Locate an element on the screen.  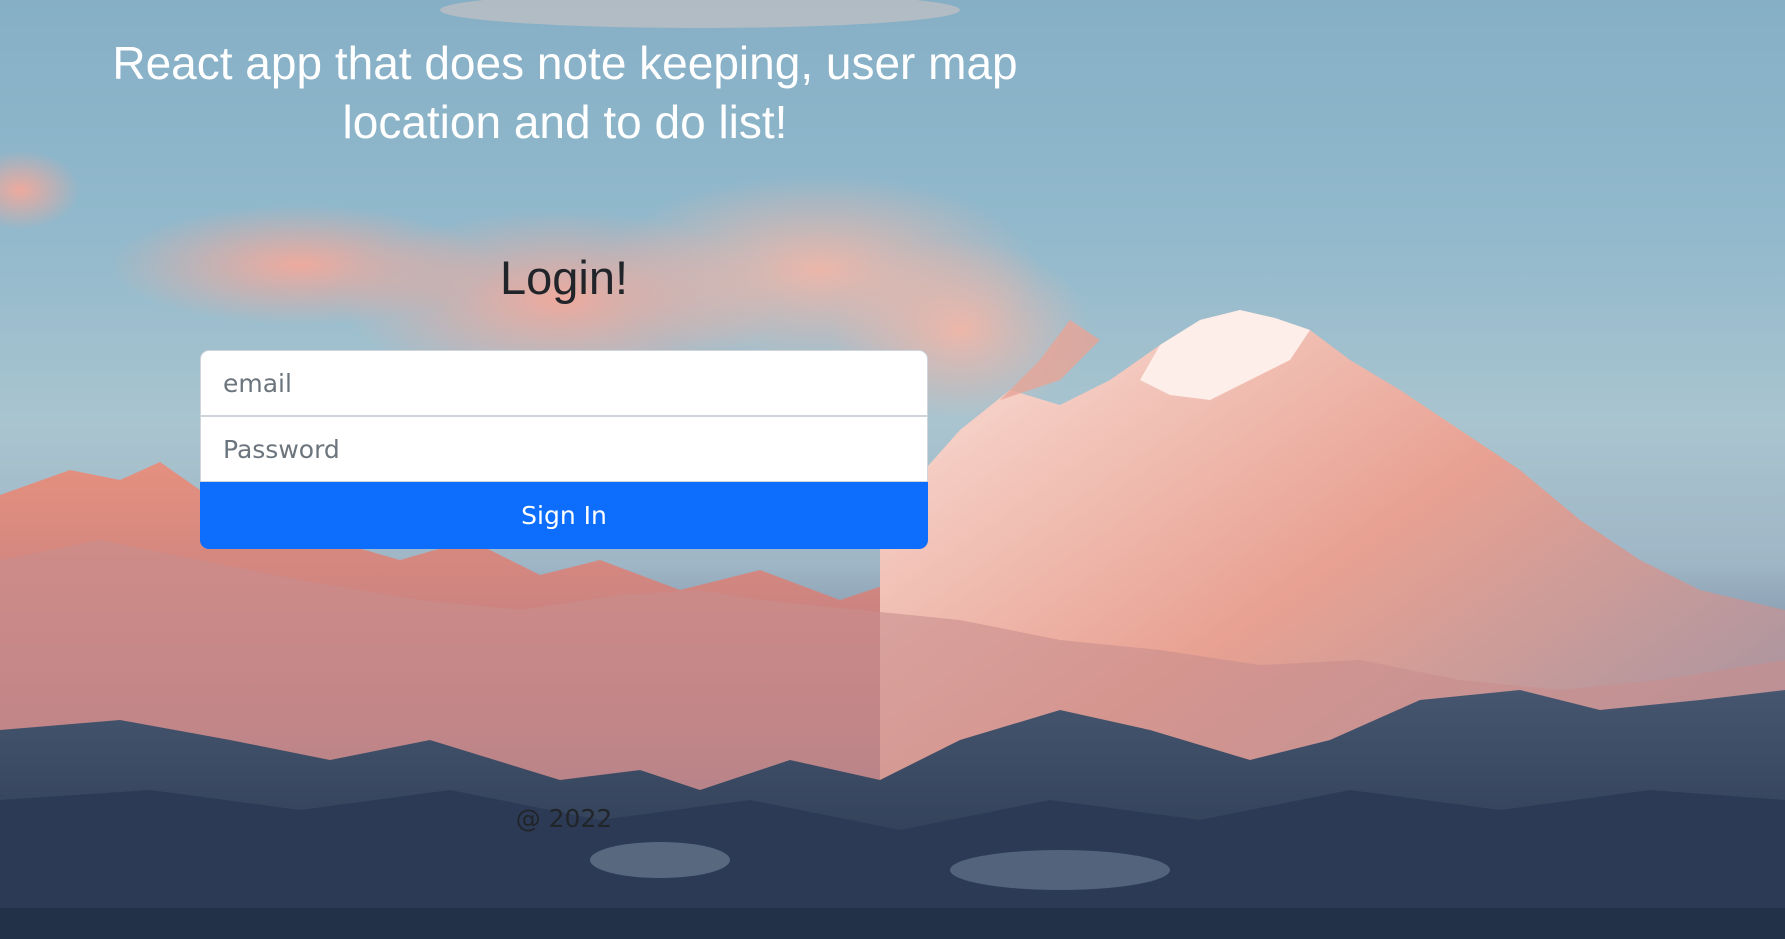
login-title: Login! is located at coordinates (564, 277).